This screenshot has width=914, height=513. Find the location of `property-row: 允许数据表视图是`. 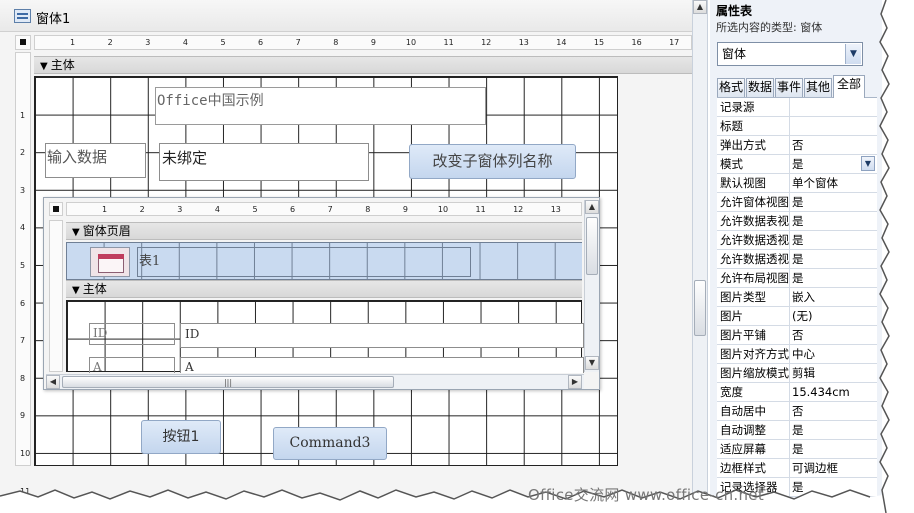

property-row: 允许数据表视图是 is located at coordinates (797, 221).